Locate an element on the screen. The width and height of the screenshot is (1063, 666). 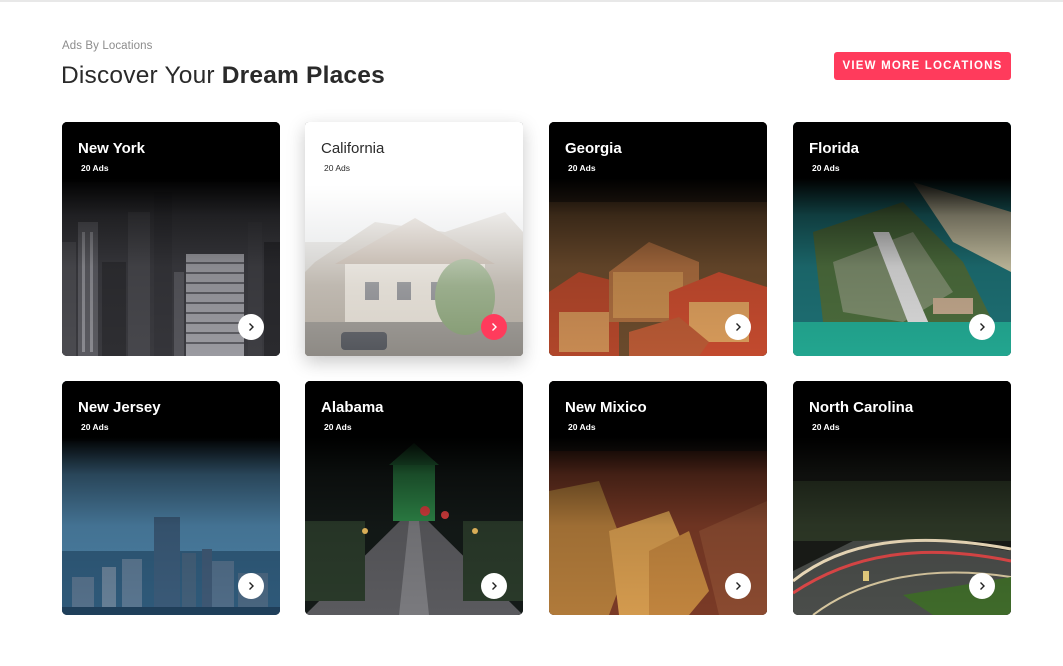
section-title: Discover Your Dream Places is located at coordinates (223, 76).